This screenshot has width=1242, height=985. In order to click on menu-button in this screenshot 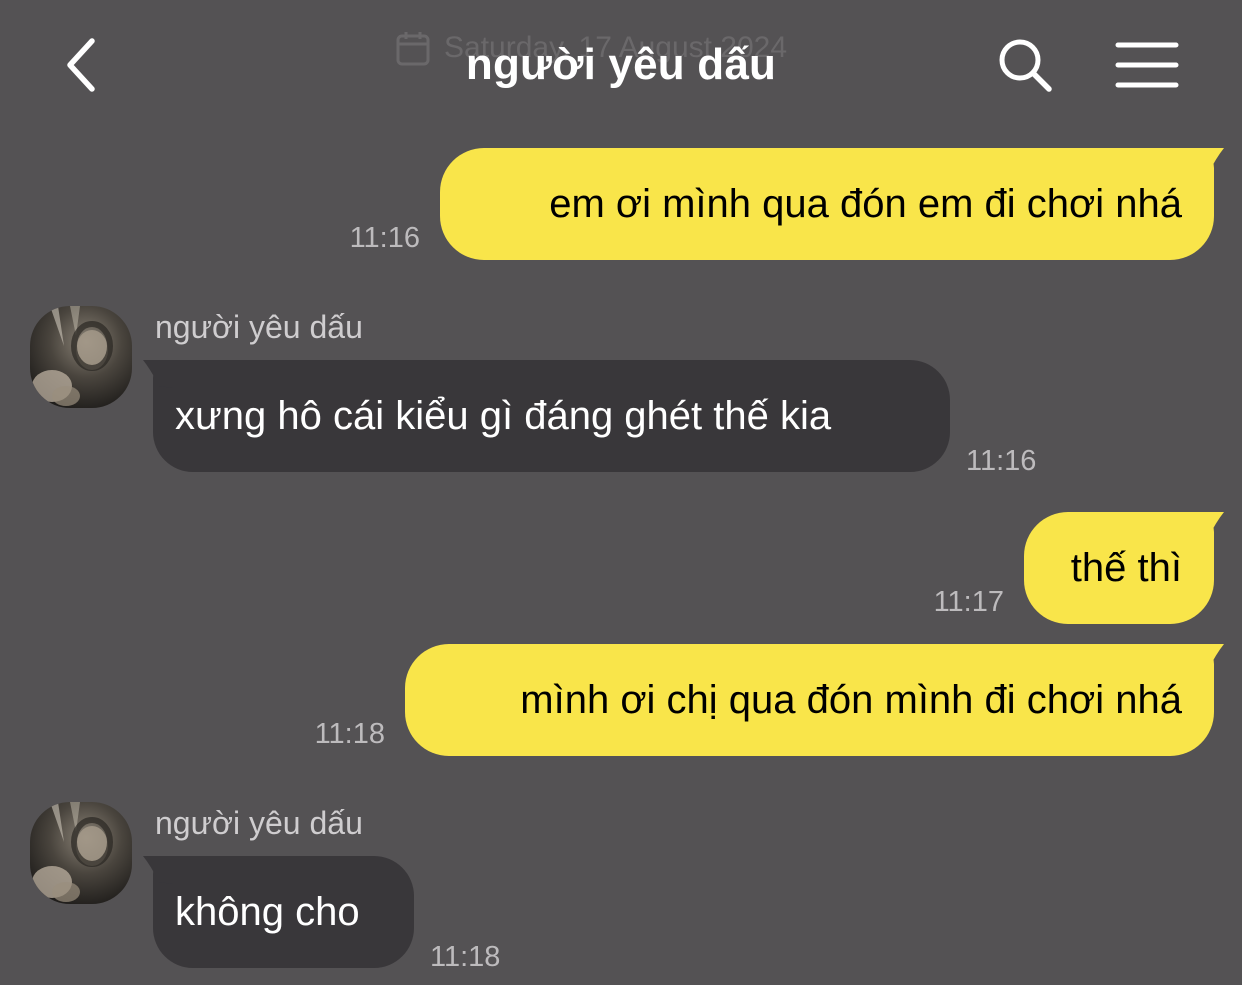, I will do `click(1147, 65)`.